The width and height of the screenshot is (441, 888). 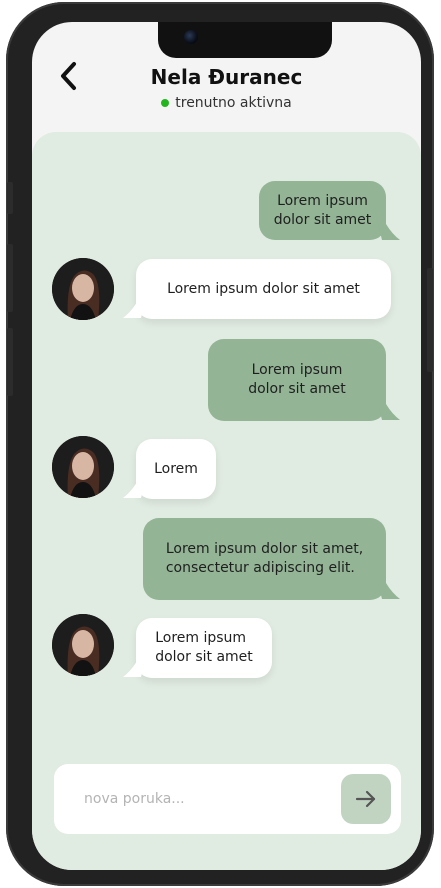 I want to click on camera-icon, so click(x=191, y=37).